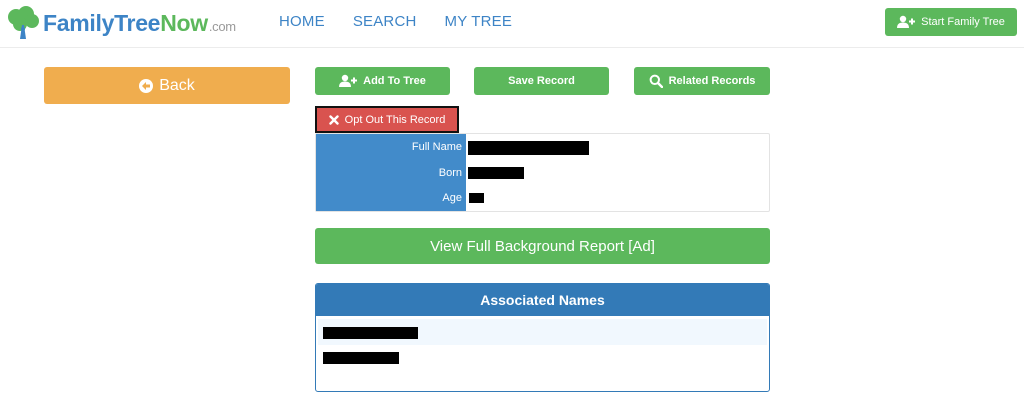 The image size is (1024, 399). Describe the element at coordinates (385, 21) in the screenshot. I see `nav-search: SEARCH` at that location.